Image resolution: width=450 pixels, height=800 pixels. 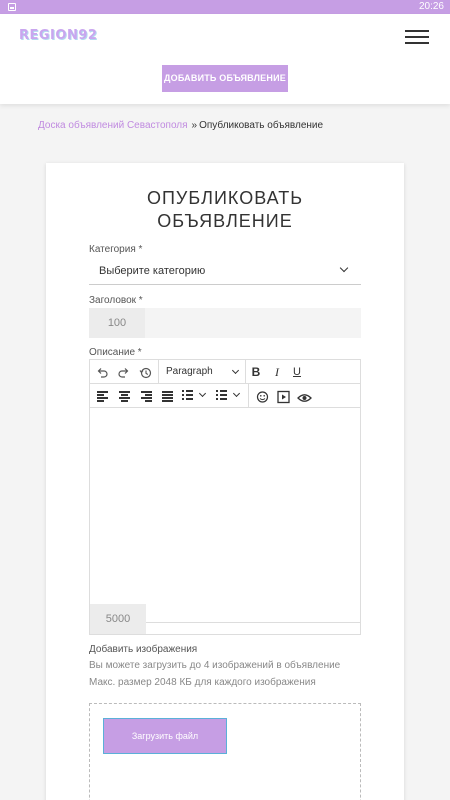 What do you see at coordinates (225, 372) in the screenshot?
I see `editor-toolbar-row-1: Paragraph B I U` at bounding box center [225, 372].